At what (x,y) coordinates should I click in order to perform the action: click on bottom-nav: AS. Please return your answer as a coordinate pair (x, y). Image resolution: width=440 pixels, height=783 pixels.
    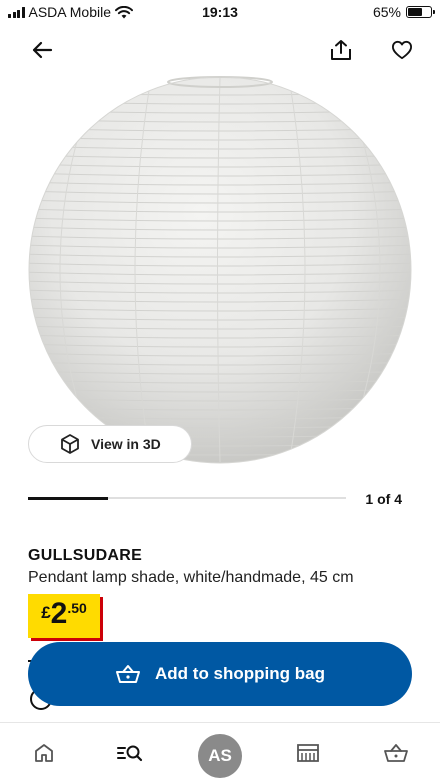
    Looking at the image, I should click on (220, 752).